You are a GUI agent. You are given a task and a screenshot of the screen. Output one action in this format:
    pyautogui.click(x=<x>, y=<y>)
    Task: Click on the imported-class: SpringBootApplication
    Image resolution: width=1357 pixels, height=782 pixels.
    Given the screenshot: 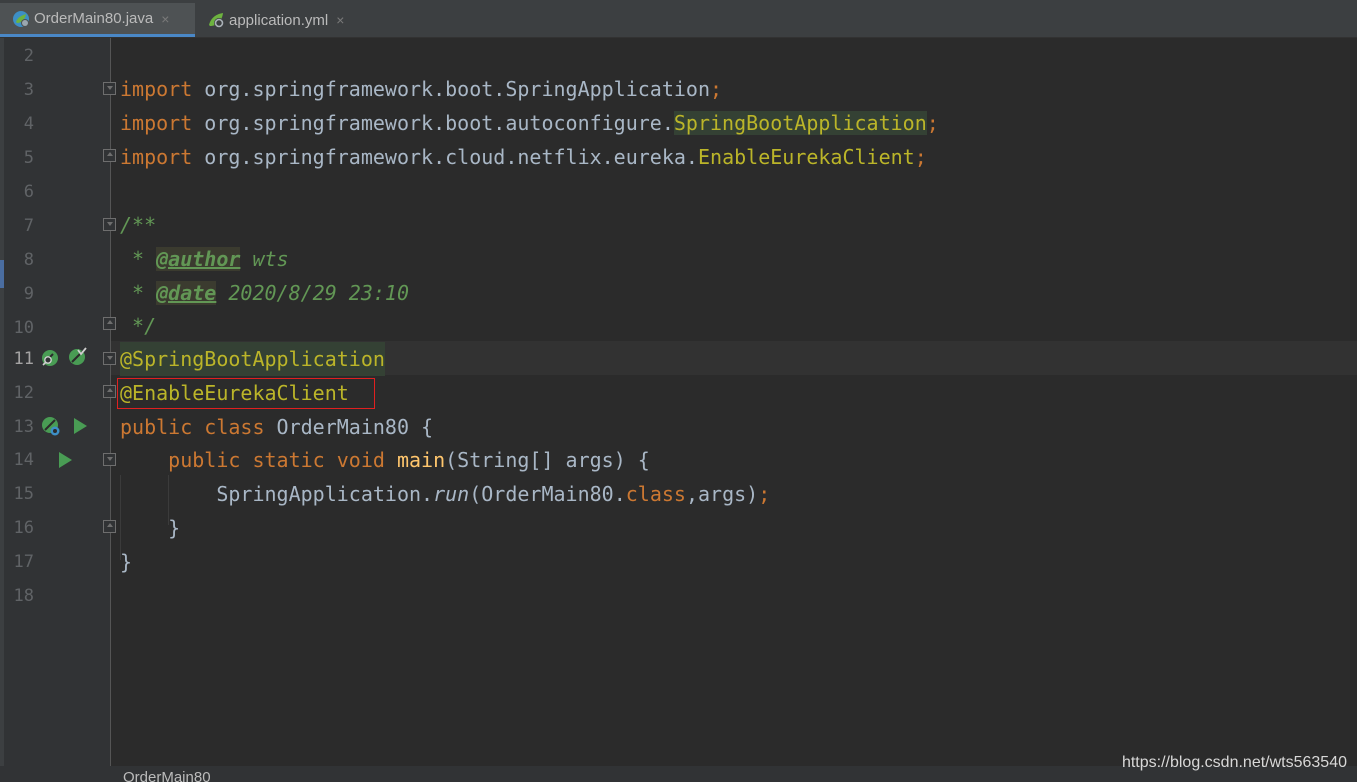 What is the action you would take?
    pyautogui.click(x=800, y=123)
    